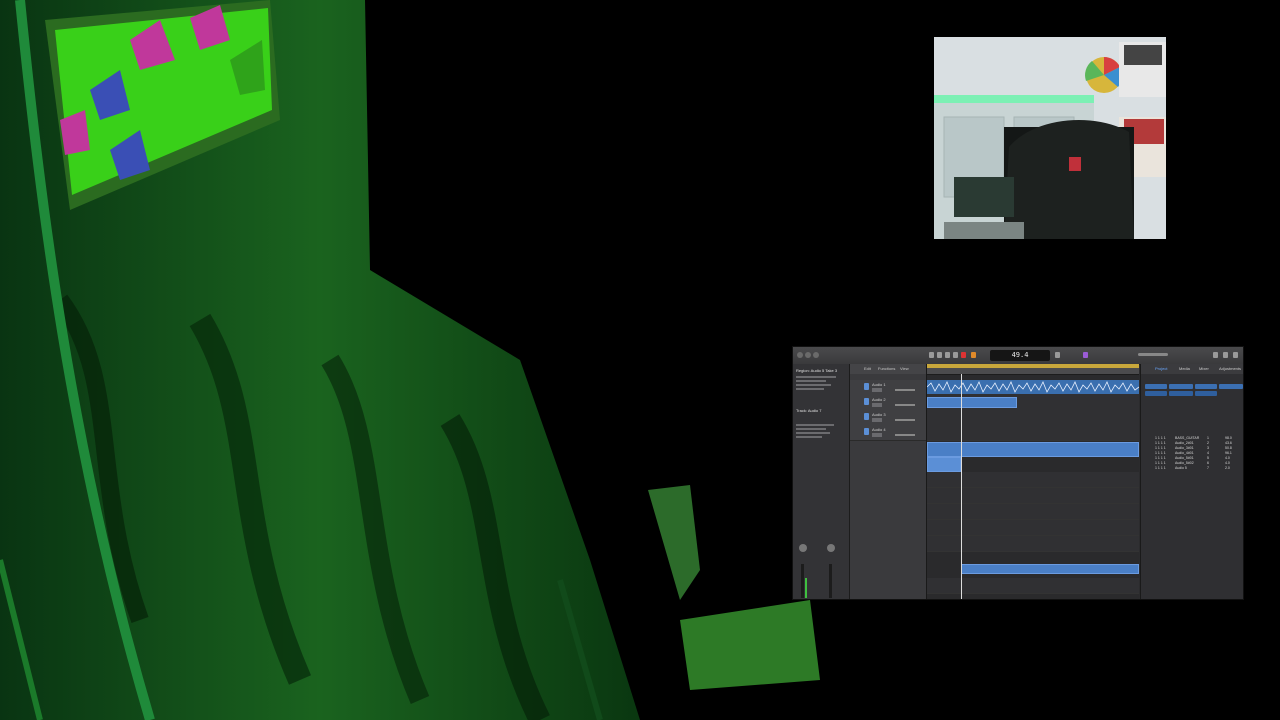 The image size is (1280, 720). I want to click on row-value: 98.0, so click(1228, 438).